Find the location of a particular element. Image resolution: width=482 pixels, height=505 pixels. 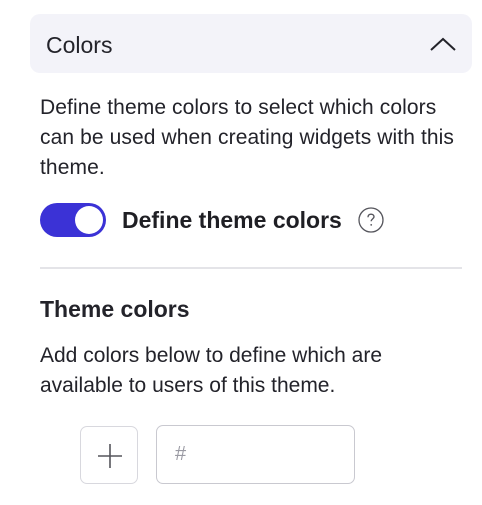

toggle-label: Define theme colors is located at coordinates (232, 219).